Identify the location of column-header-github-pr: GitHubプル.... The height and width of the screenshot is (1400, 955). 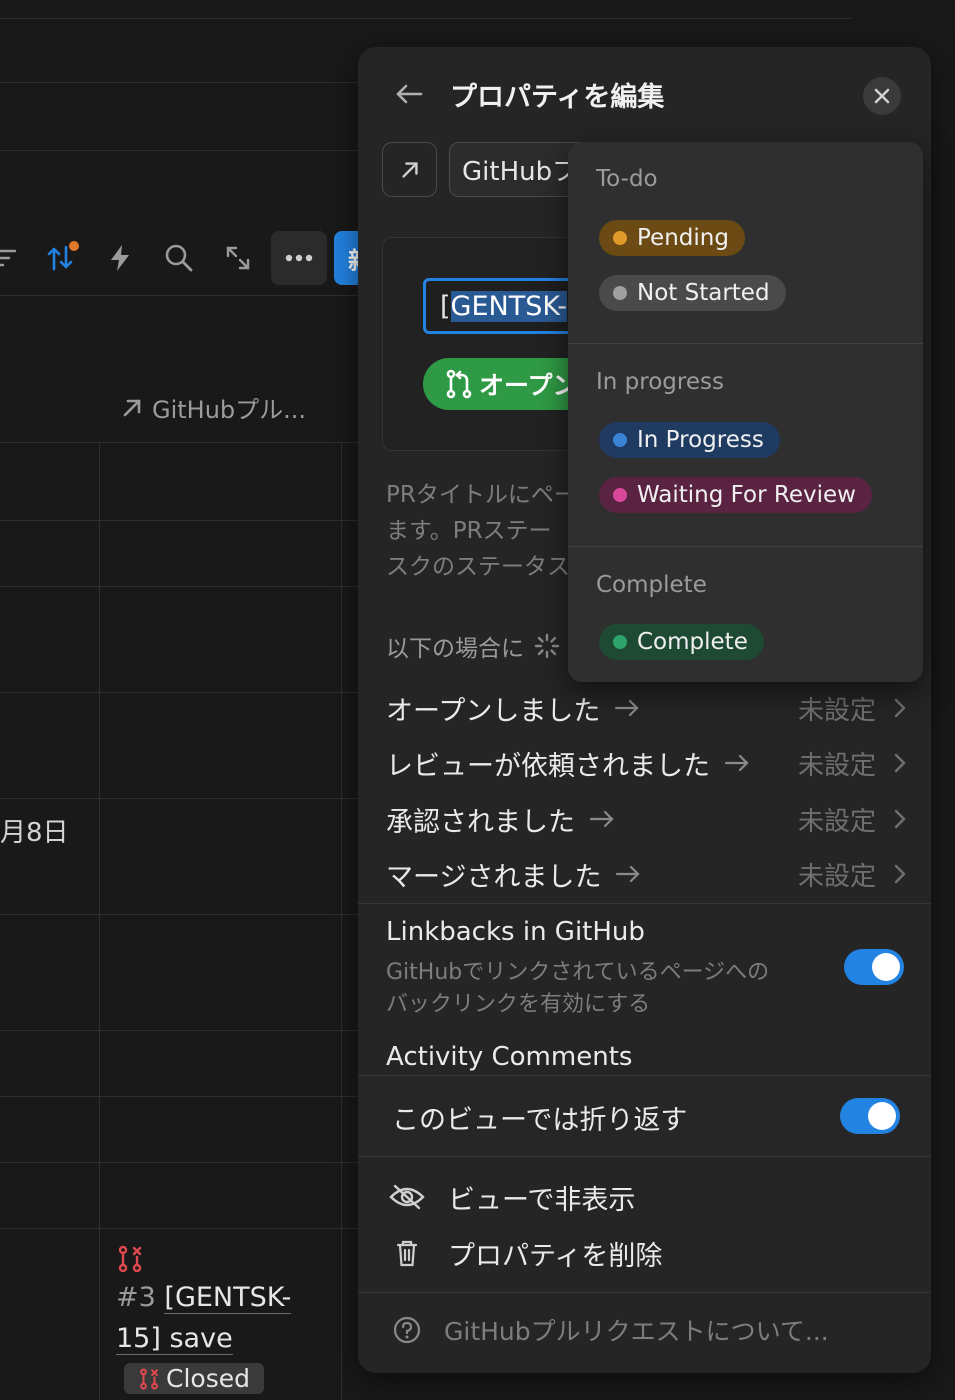
(213, 407).